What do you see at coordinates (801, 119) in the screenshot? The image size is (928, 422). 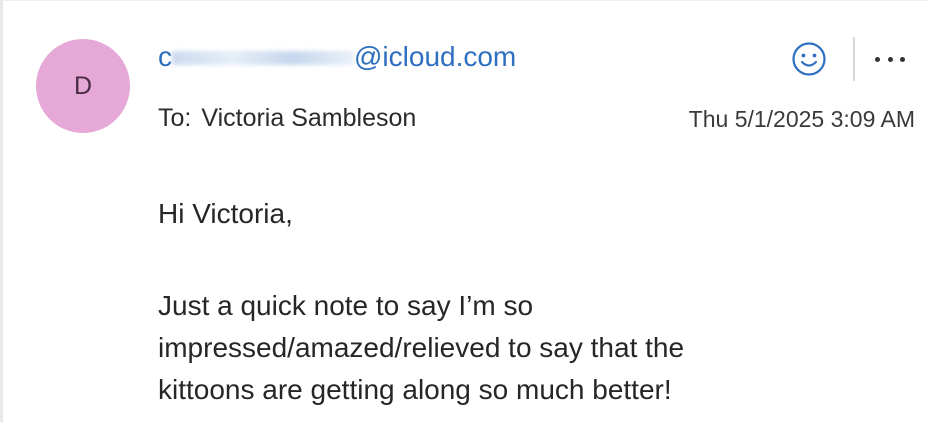 I see `message-timestamp: Thu 5/1/2025 3:09 AM` at bounding box center [801, 119].